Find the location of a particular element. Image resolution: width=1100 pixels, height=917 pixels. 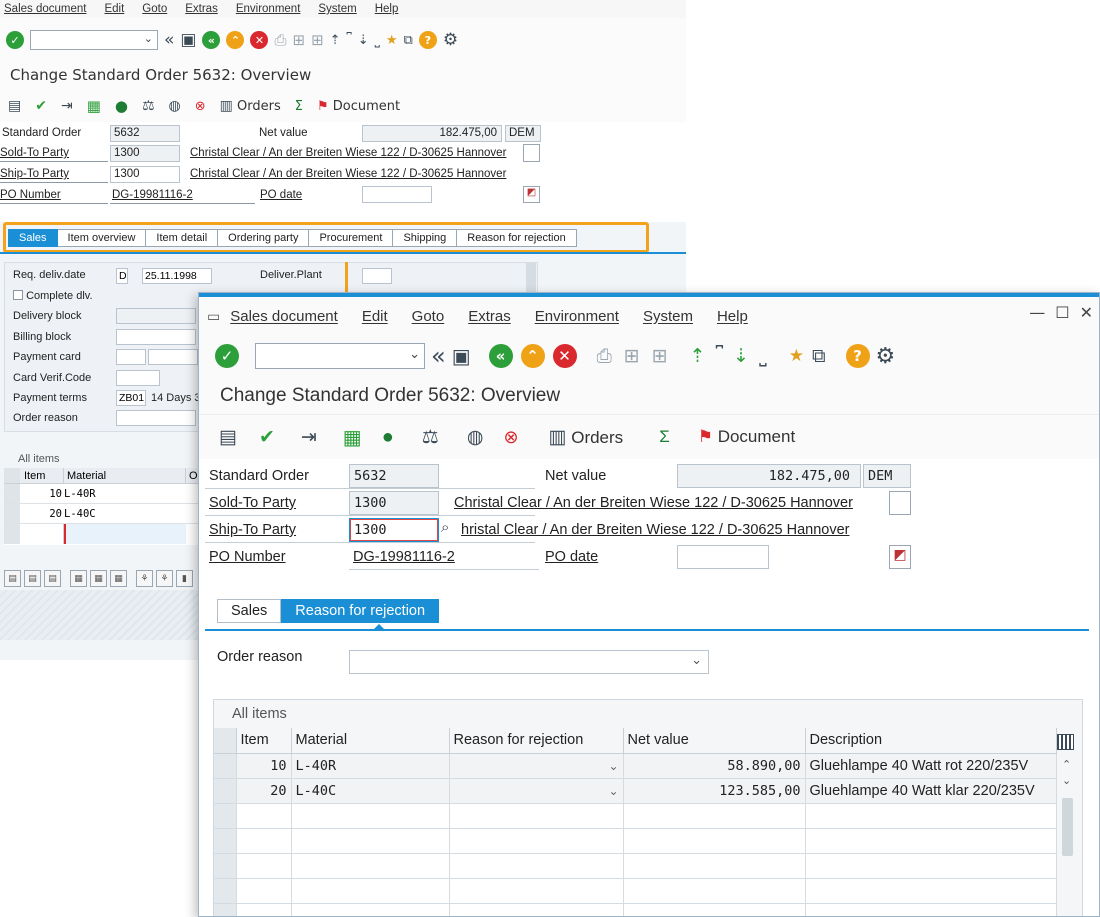

bg-cell-item-empty is located at coordinates (42, 534).